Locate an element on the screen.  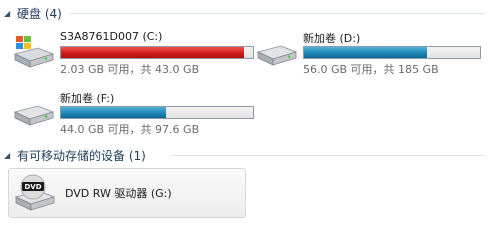
drive-c: S3A8761D007 (C:) 2.03 GB 可用，共 43.0 GB is located at coordinates (133, 53).